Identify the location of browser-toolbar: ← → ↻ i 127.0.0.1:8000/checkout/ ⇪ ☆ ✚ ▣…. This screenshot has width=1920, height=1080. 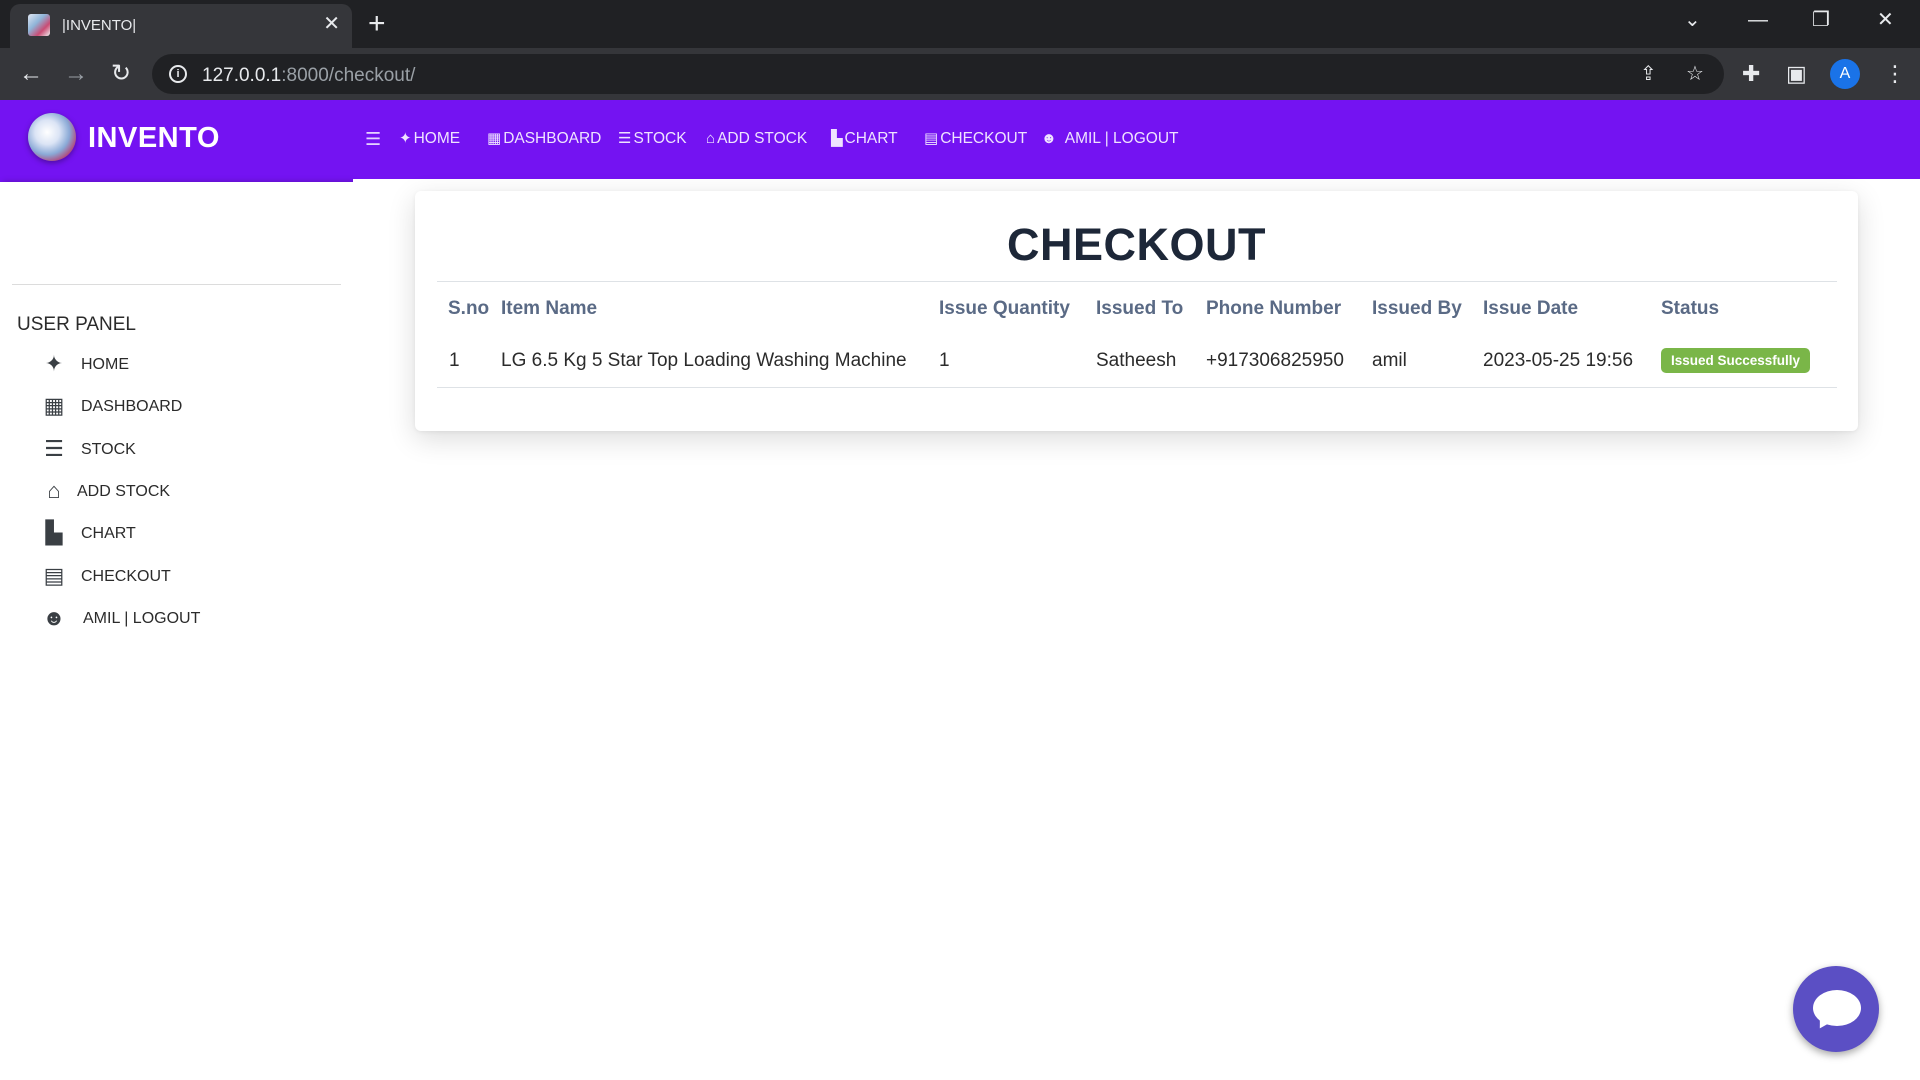
(960, 74).